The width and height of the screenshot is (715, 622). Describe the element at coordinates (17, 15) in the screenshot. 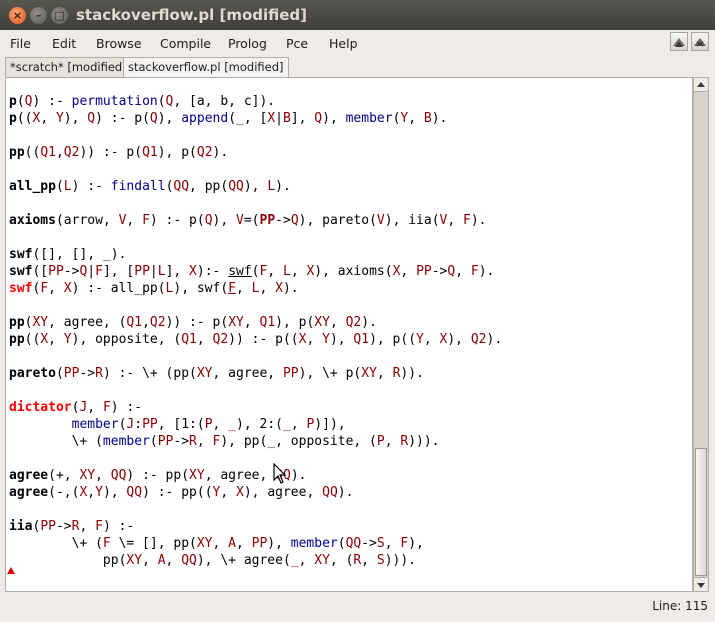

I see `close-window-button: ×` at that location.